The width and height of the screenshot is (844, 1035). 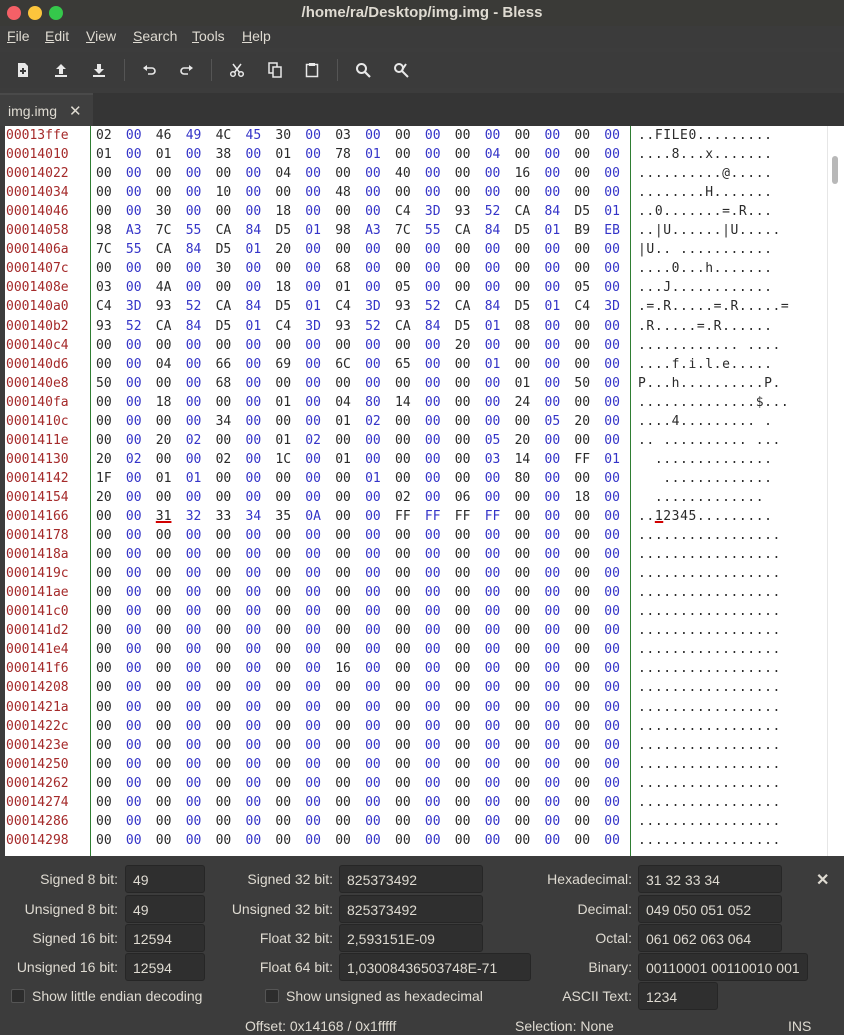 I want to click on hex-byte: 24, so click(x=526, y=402).